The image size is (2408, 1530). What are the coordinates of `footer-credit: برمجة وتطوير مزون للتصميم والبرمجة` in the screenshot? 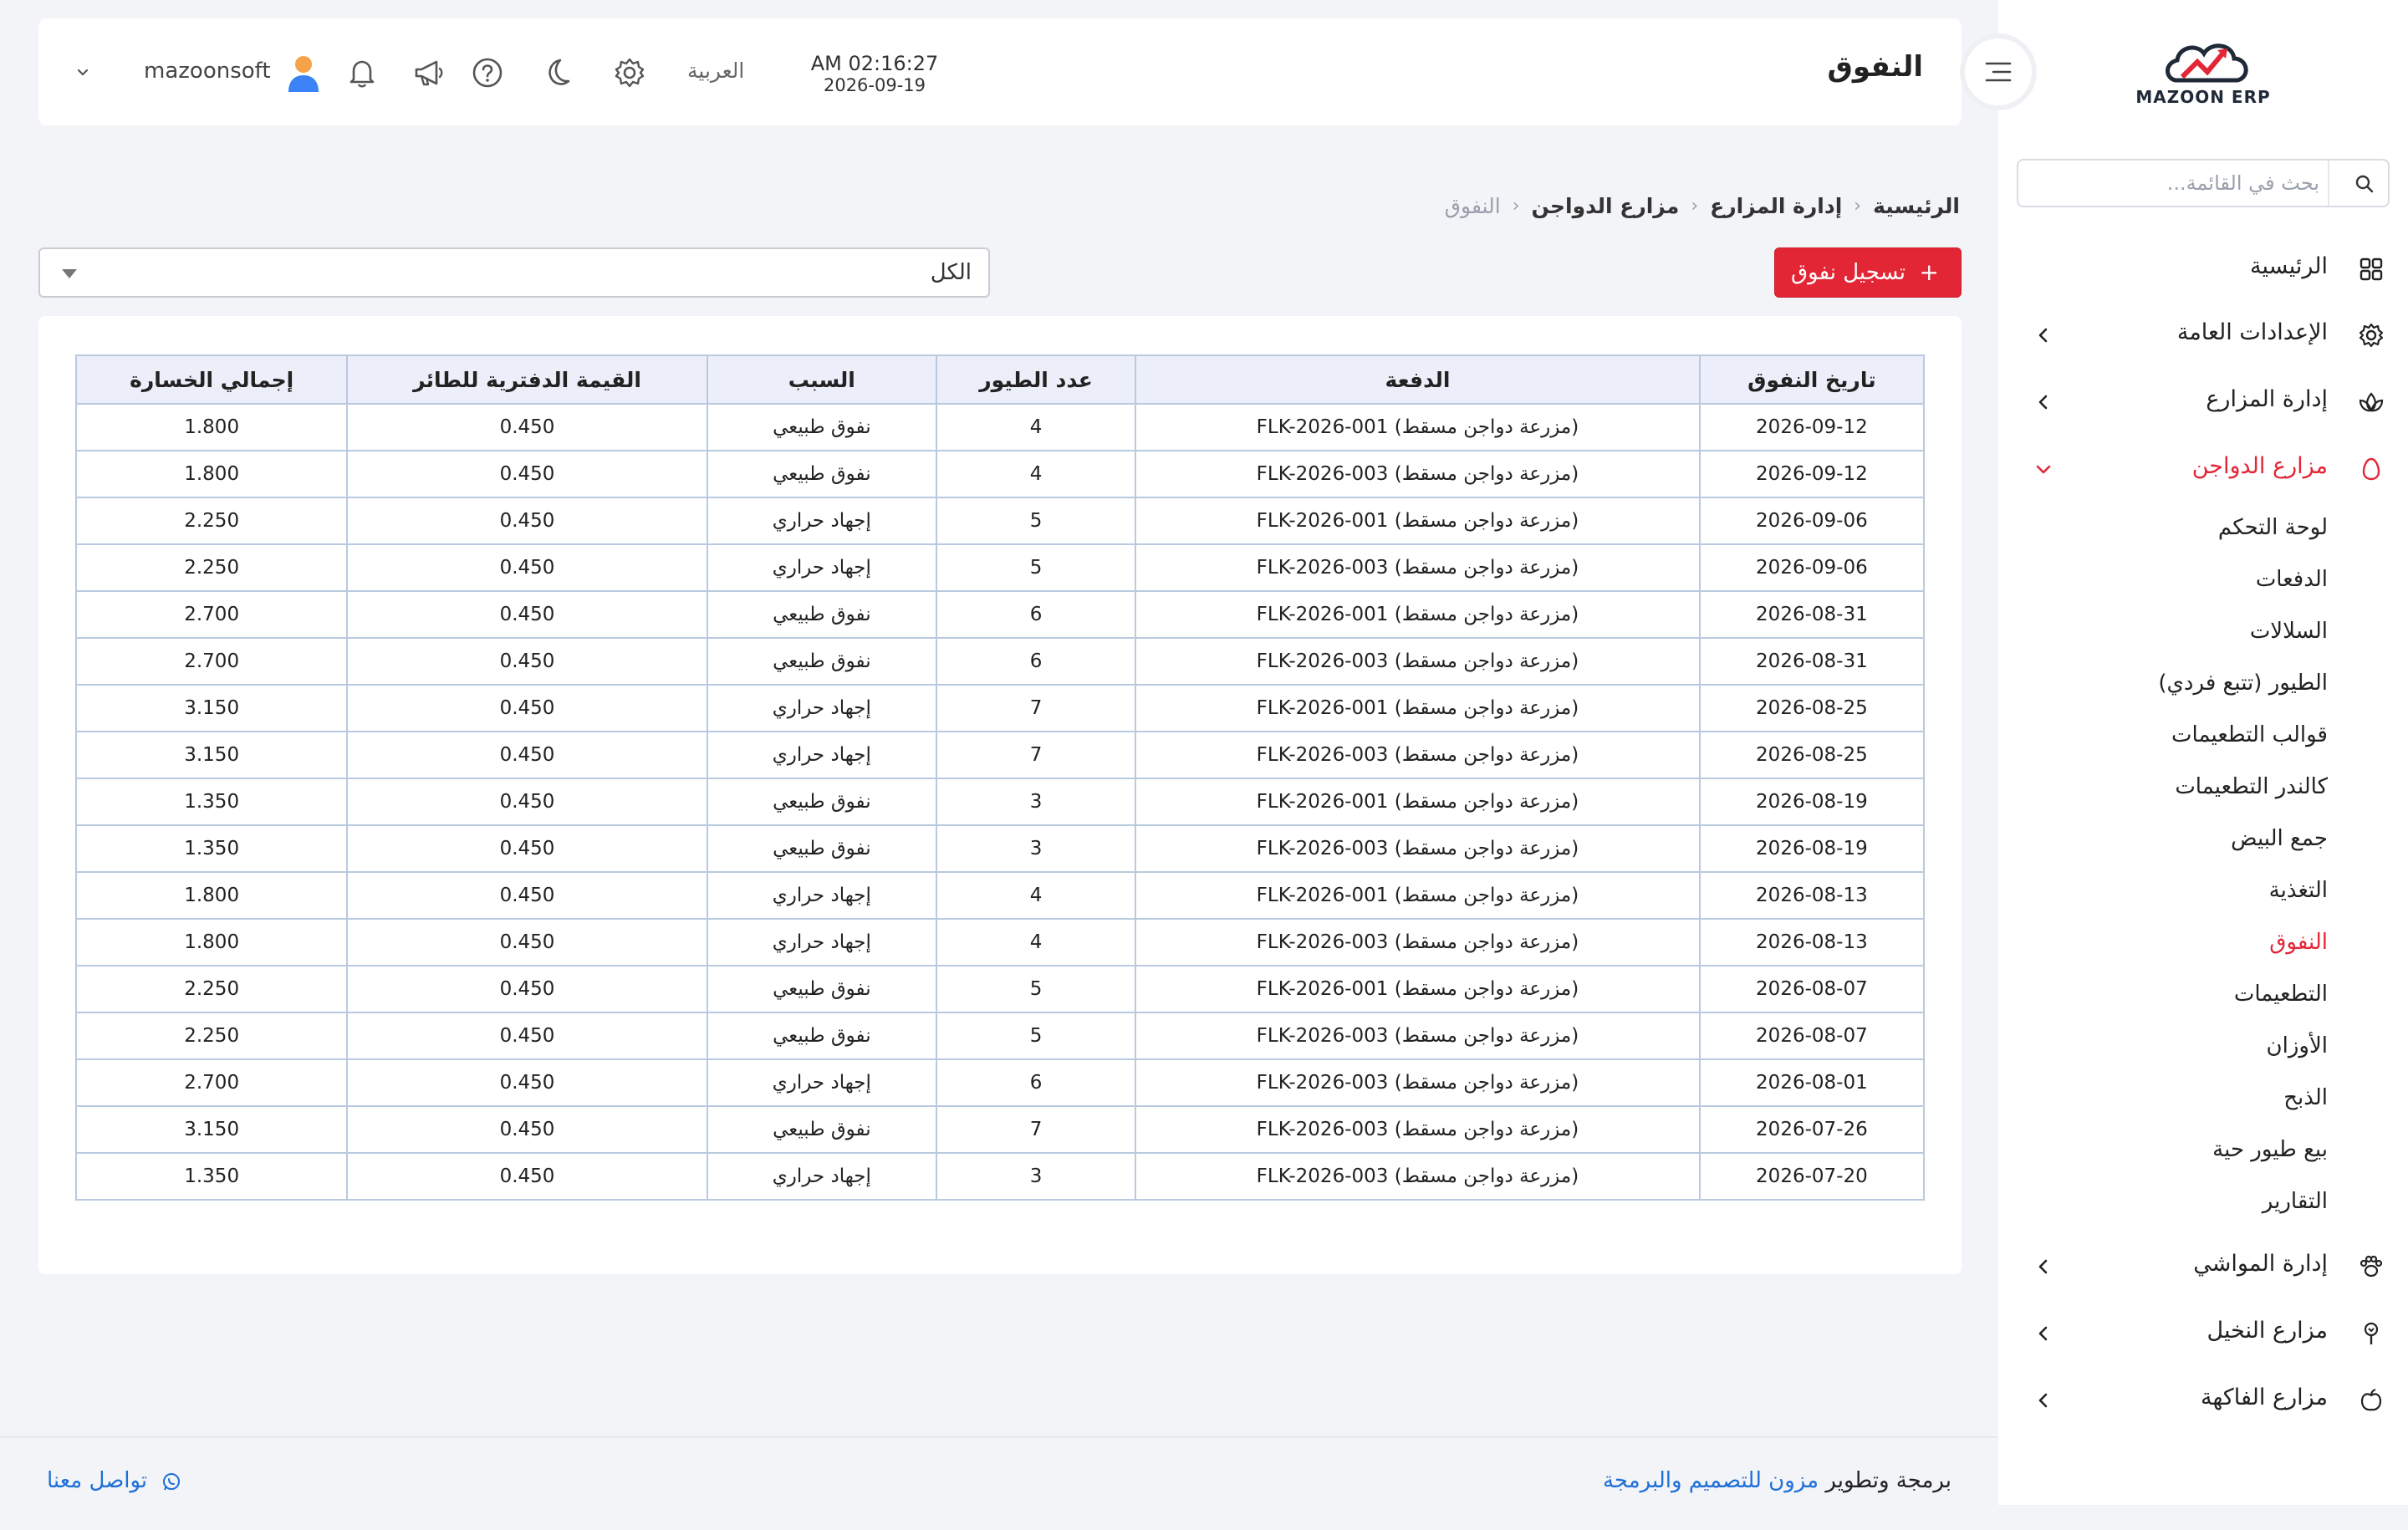 It's located at (1777, 1480).